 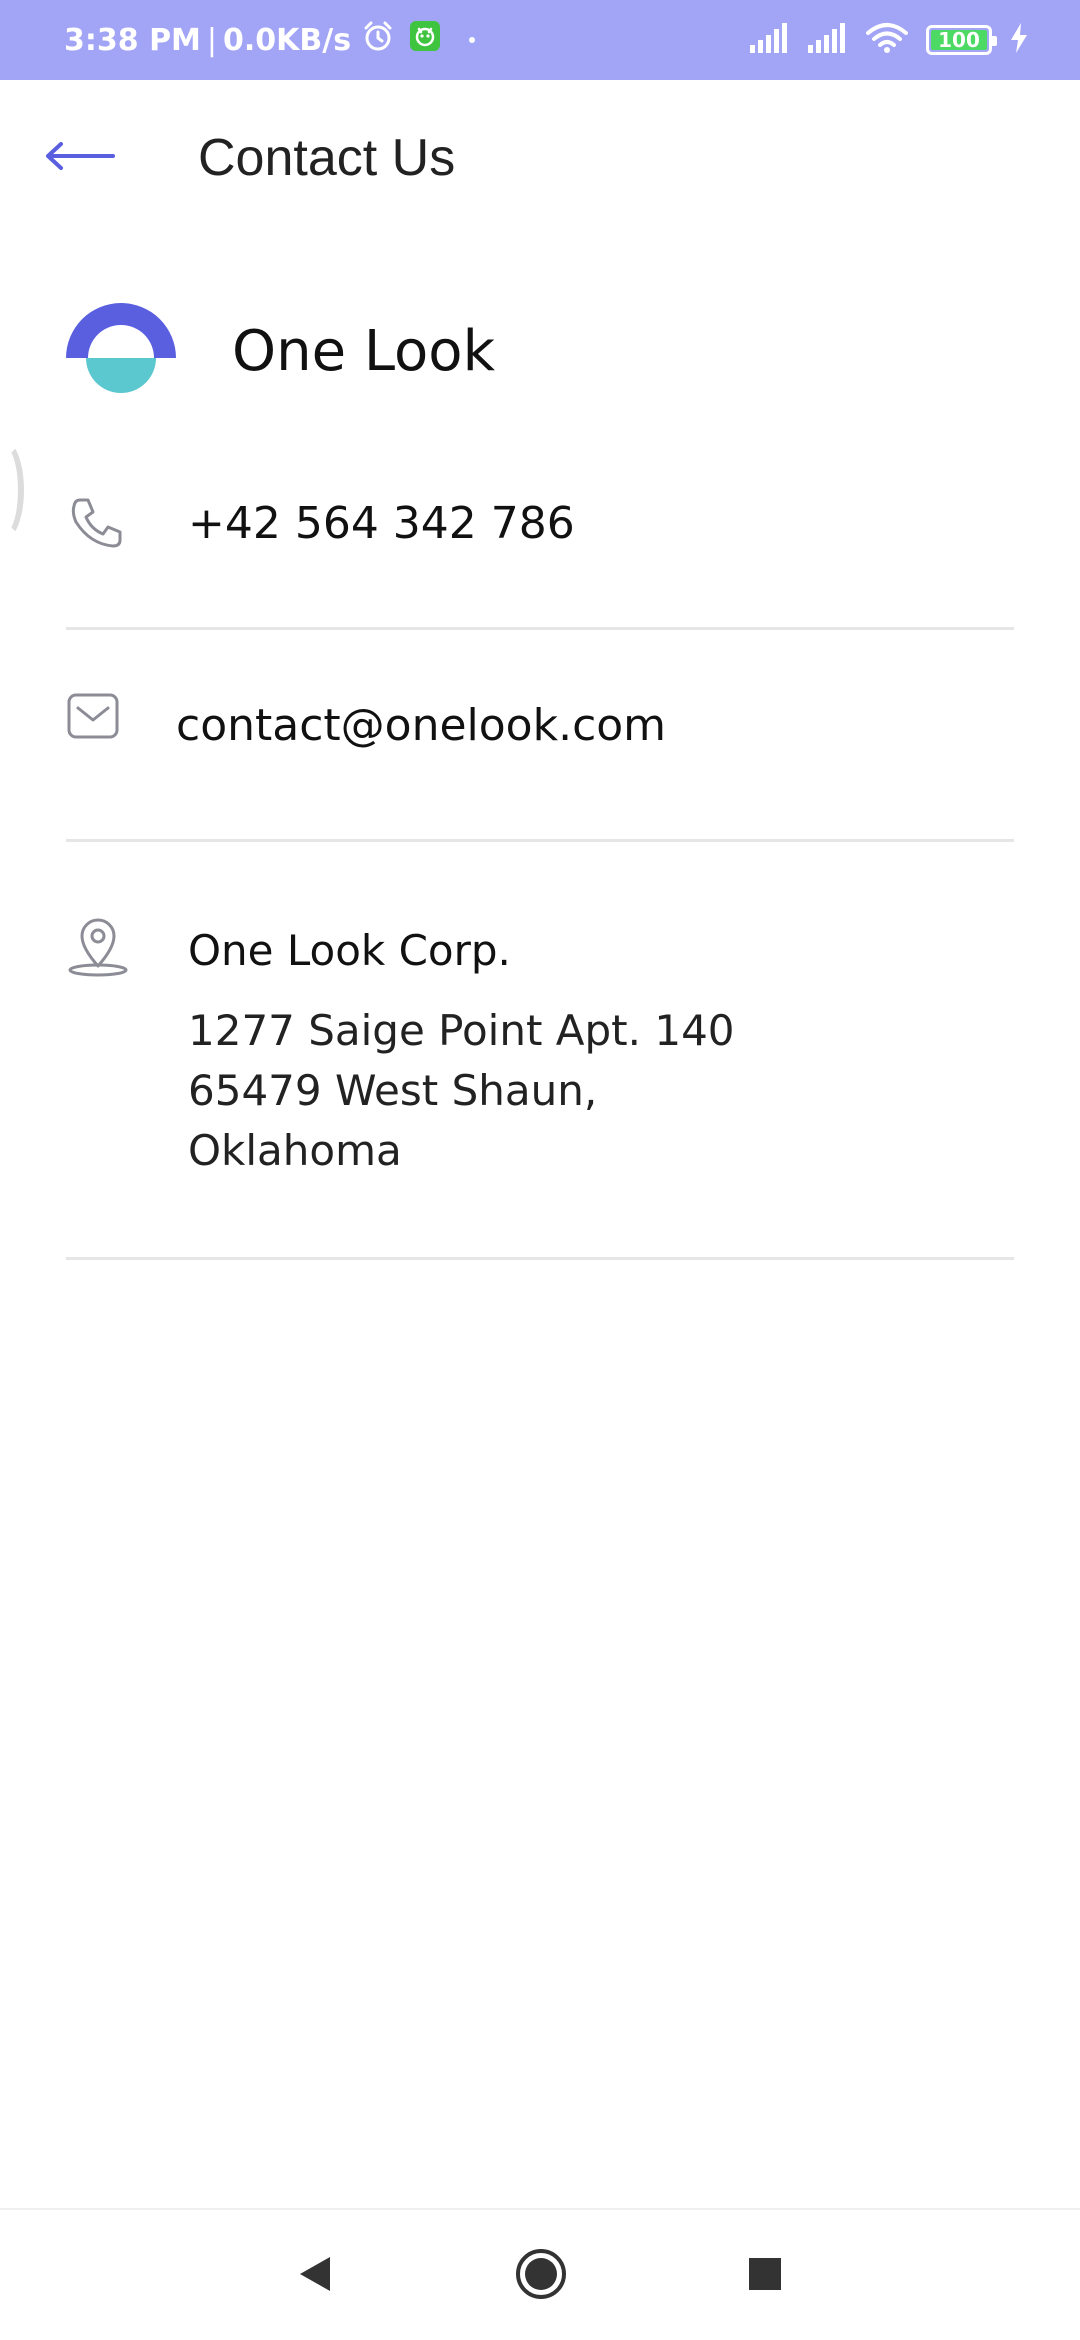 I want to click on address-line-3: Oklahoma, so click(x=295, y=1150).